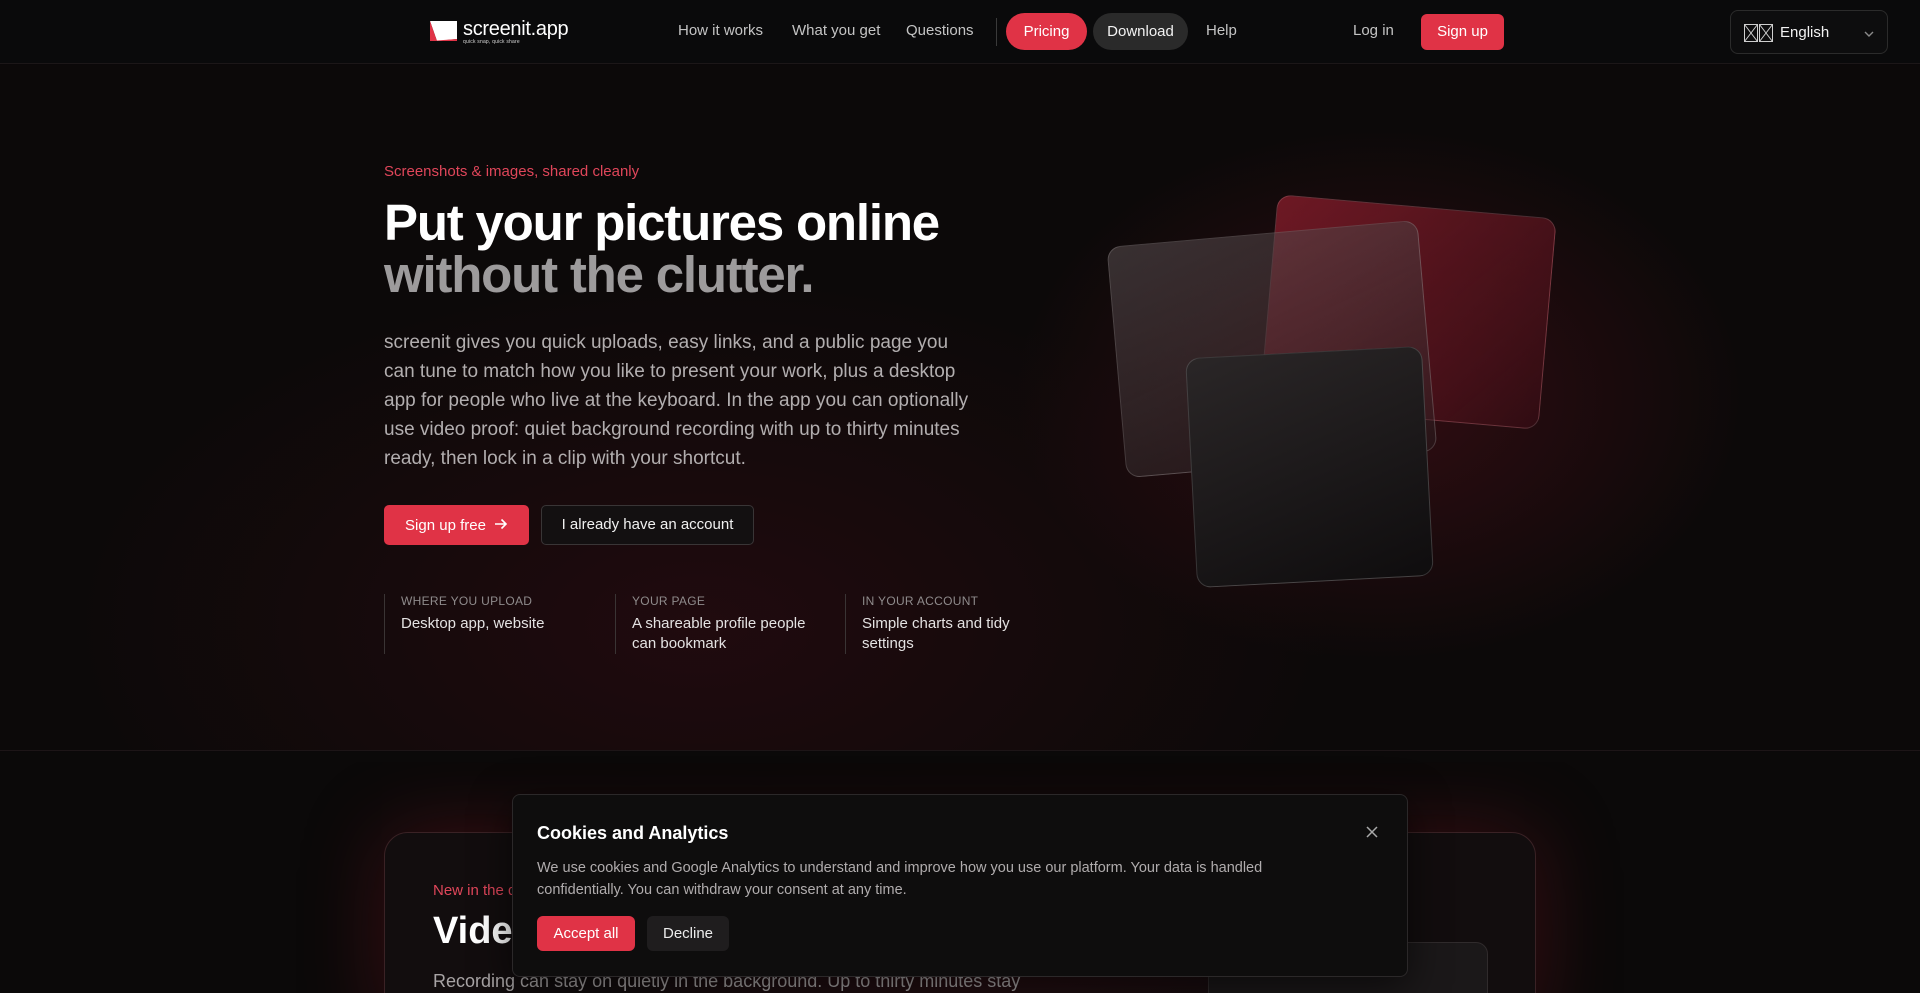  I want to click on login-link: Log in, so click(1373, 30).